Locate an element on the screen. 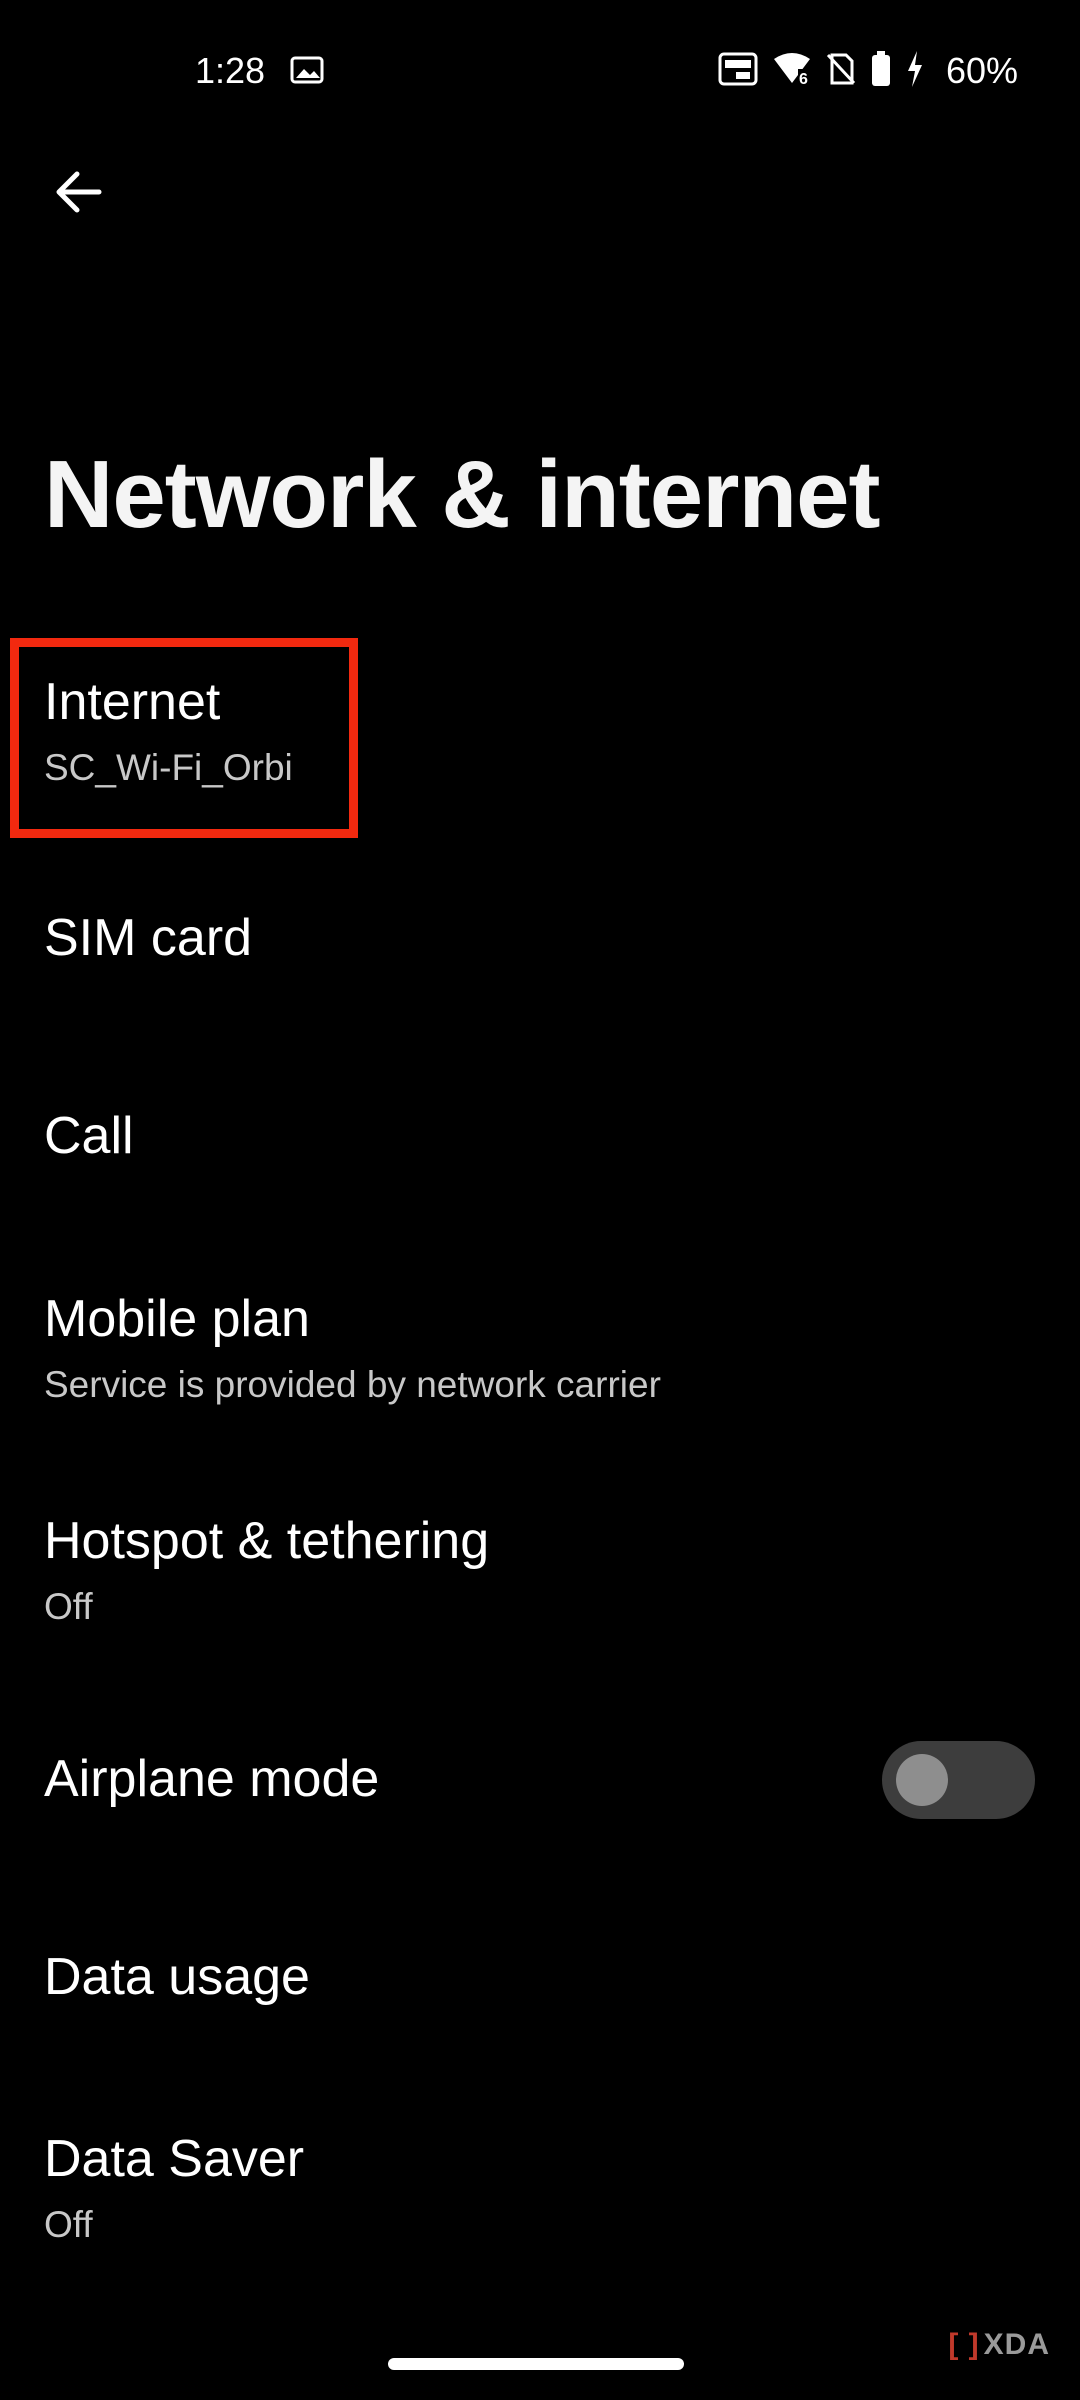  item-title: Hotspot & tethering is located at coordinates (267, 1541).